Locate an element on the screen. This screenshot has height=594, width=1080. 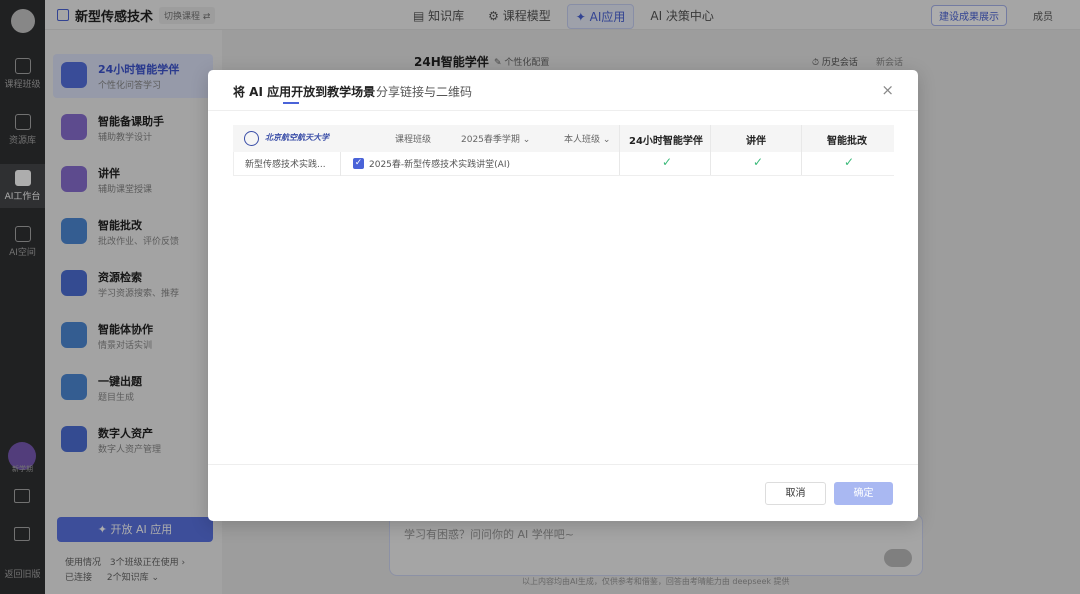
active-tab-indicator is located at coordinates (291, 103).